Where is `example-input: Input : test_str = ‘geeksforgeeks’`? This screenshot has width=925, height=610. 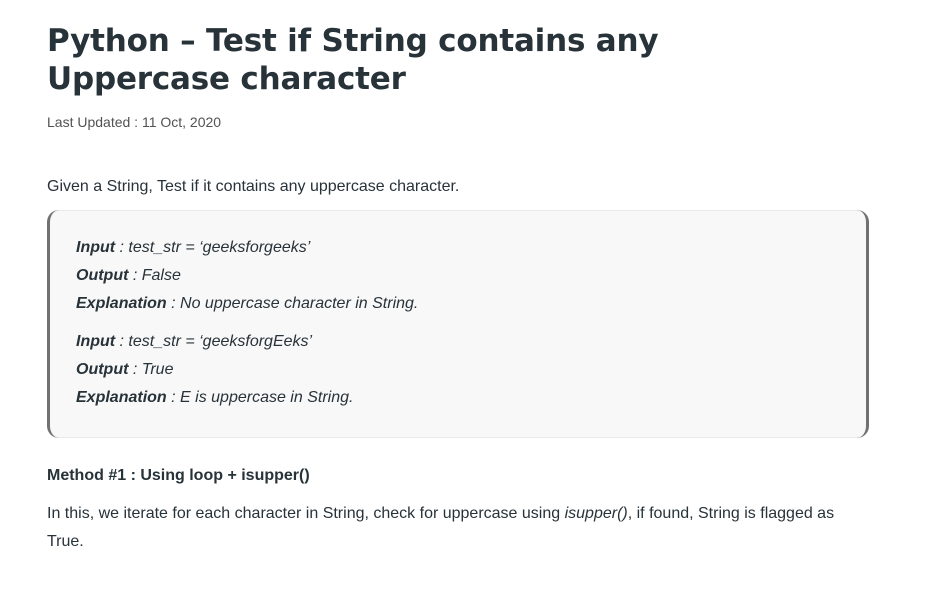
example-input: Input : test_str = ‘geeksforgeeks’ is located at coordinates (458, 248).